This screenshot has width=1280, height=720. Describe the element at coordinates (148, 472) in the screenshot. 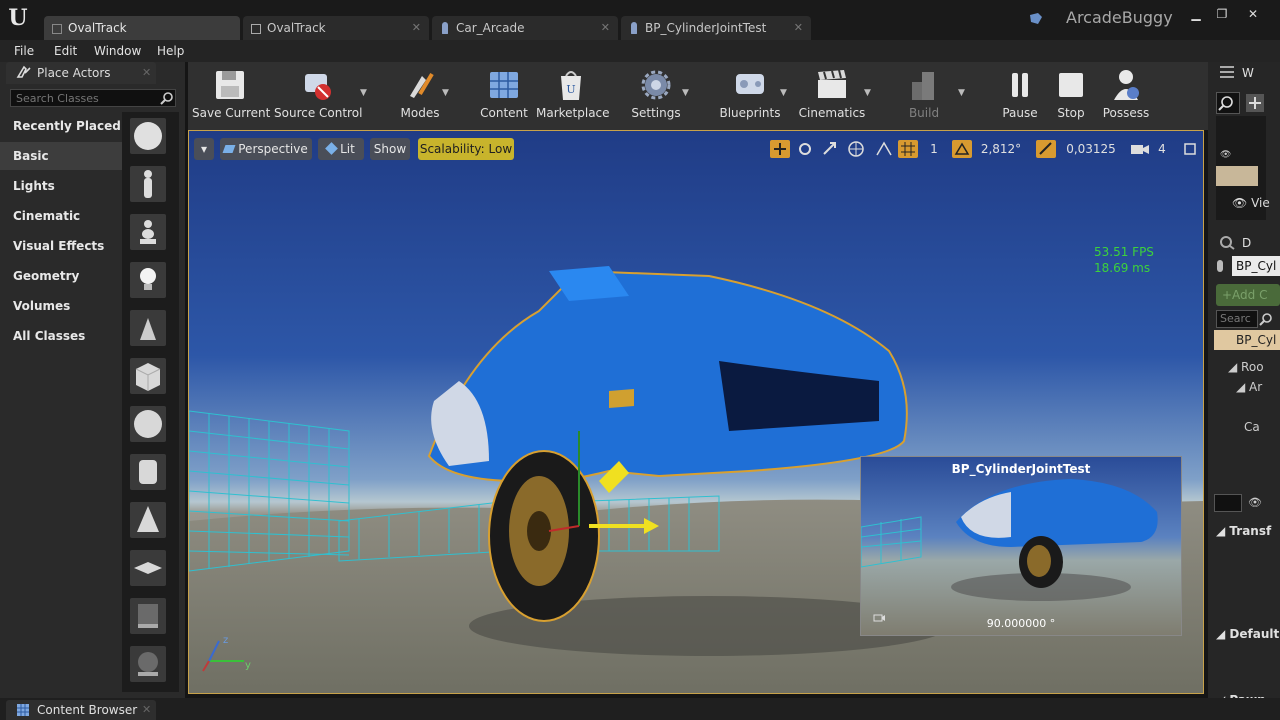

I see `cylinder-thumb` at that location.